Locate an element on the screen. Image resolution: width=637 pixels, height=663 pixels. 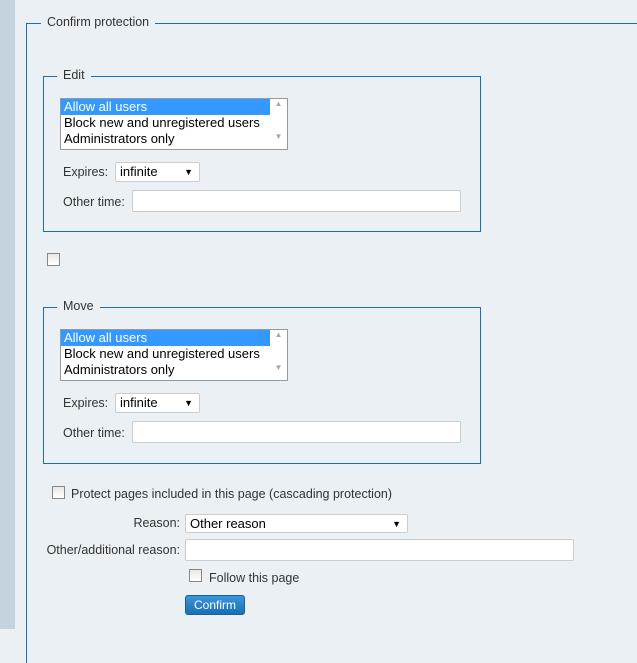
reason-label: Reason: is located at coordinates (156, 523).